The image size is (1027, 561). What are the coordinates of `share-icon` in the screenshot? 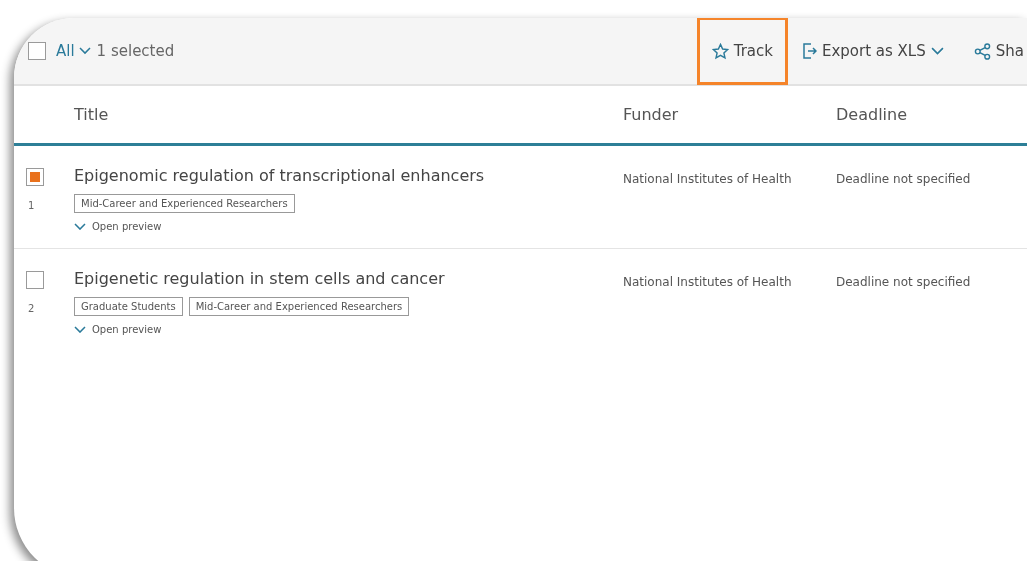 It's located at (982, 51).